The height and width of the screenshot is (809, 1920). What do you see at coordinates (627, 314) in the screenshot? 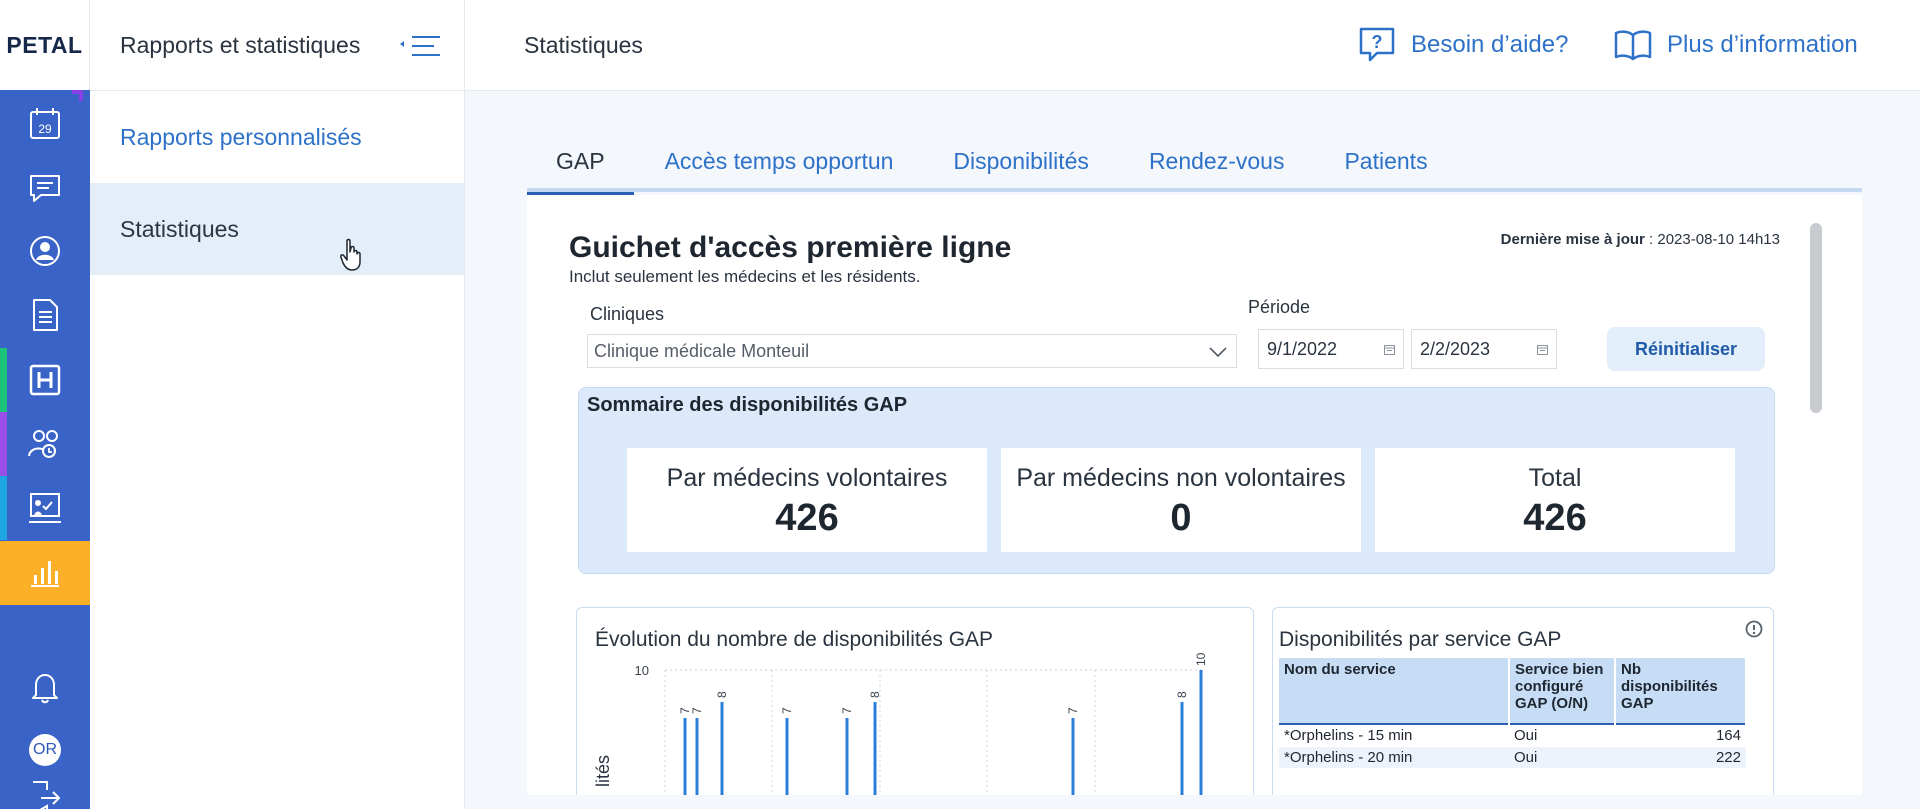
I see `clinics-label: Cliniques` at bounding box center [627, 314].